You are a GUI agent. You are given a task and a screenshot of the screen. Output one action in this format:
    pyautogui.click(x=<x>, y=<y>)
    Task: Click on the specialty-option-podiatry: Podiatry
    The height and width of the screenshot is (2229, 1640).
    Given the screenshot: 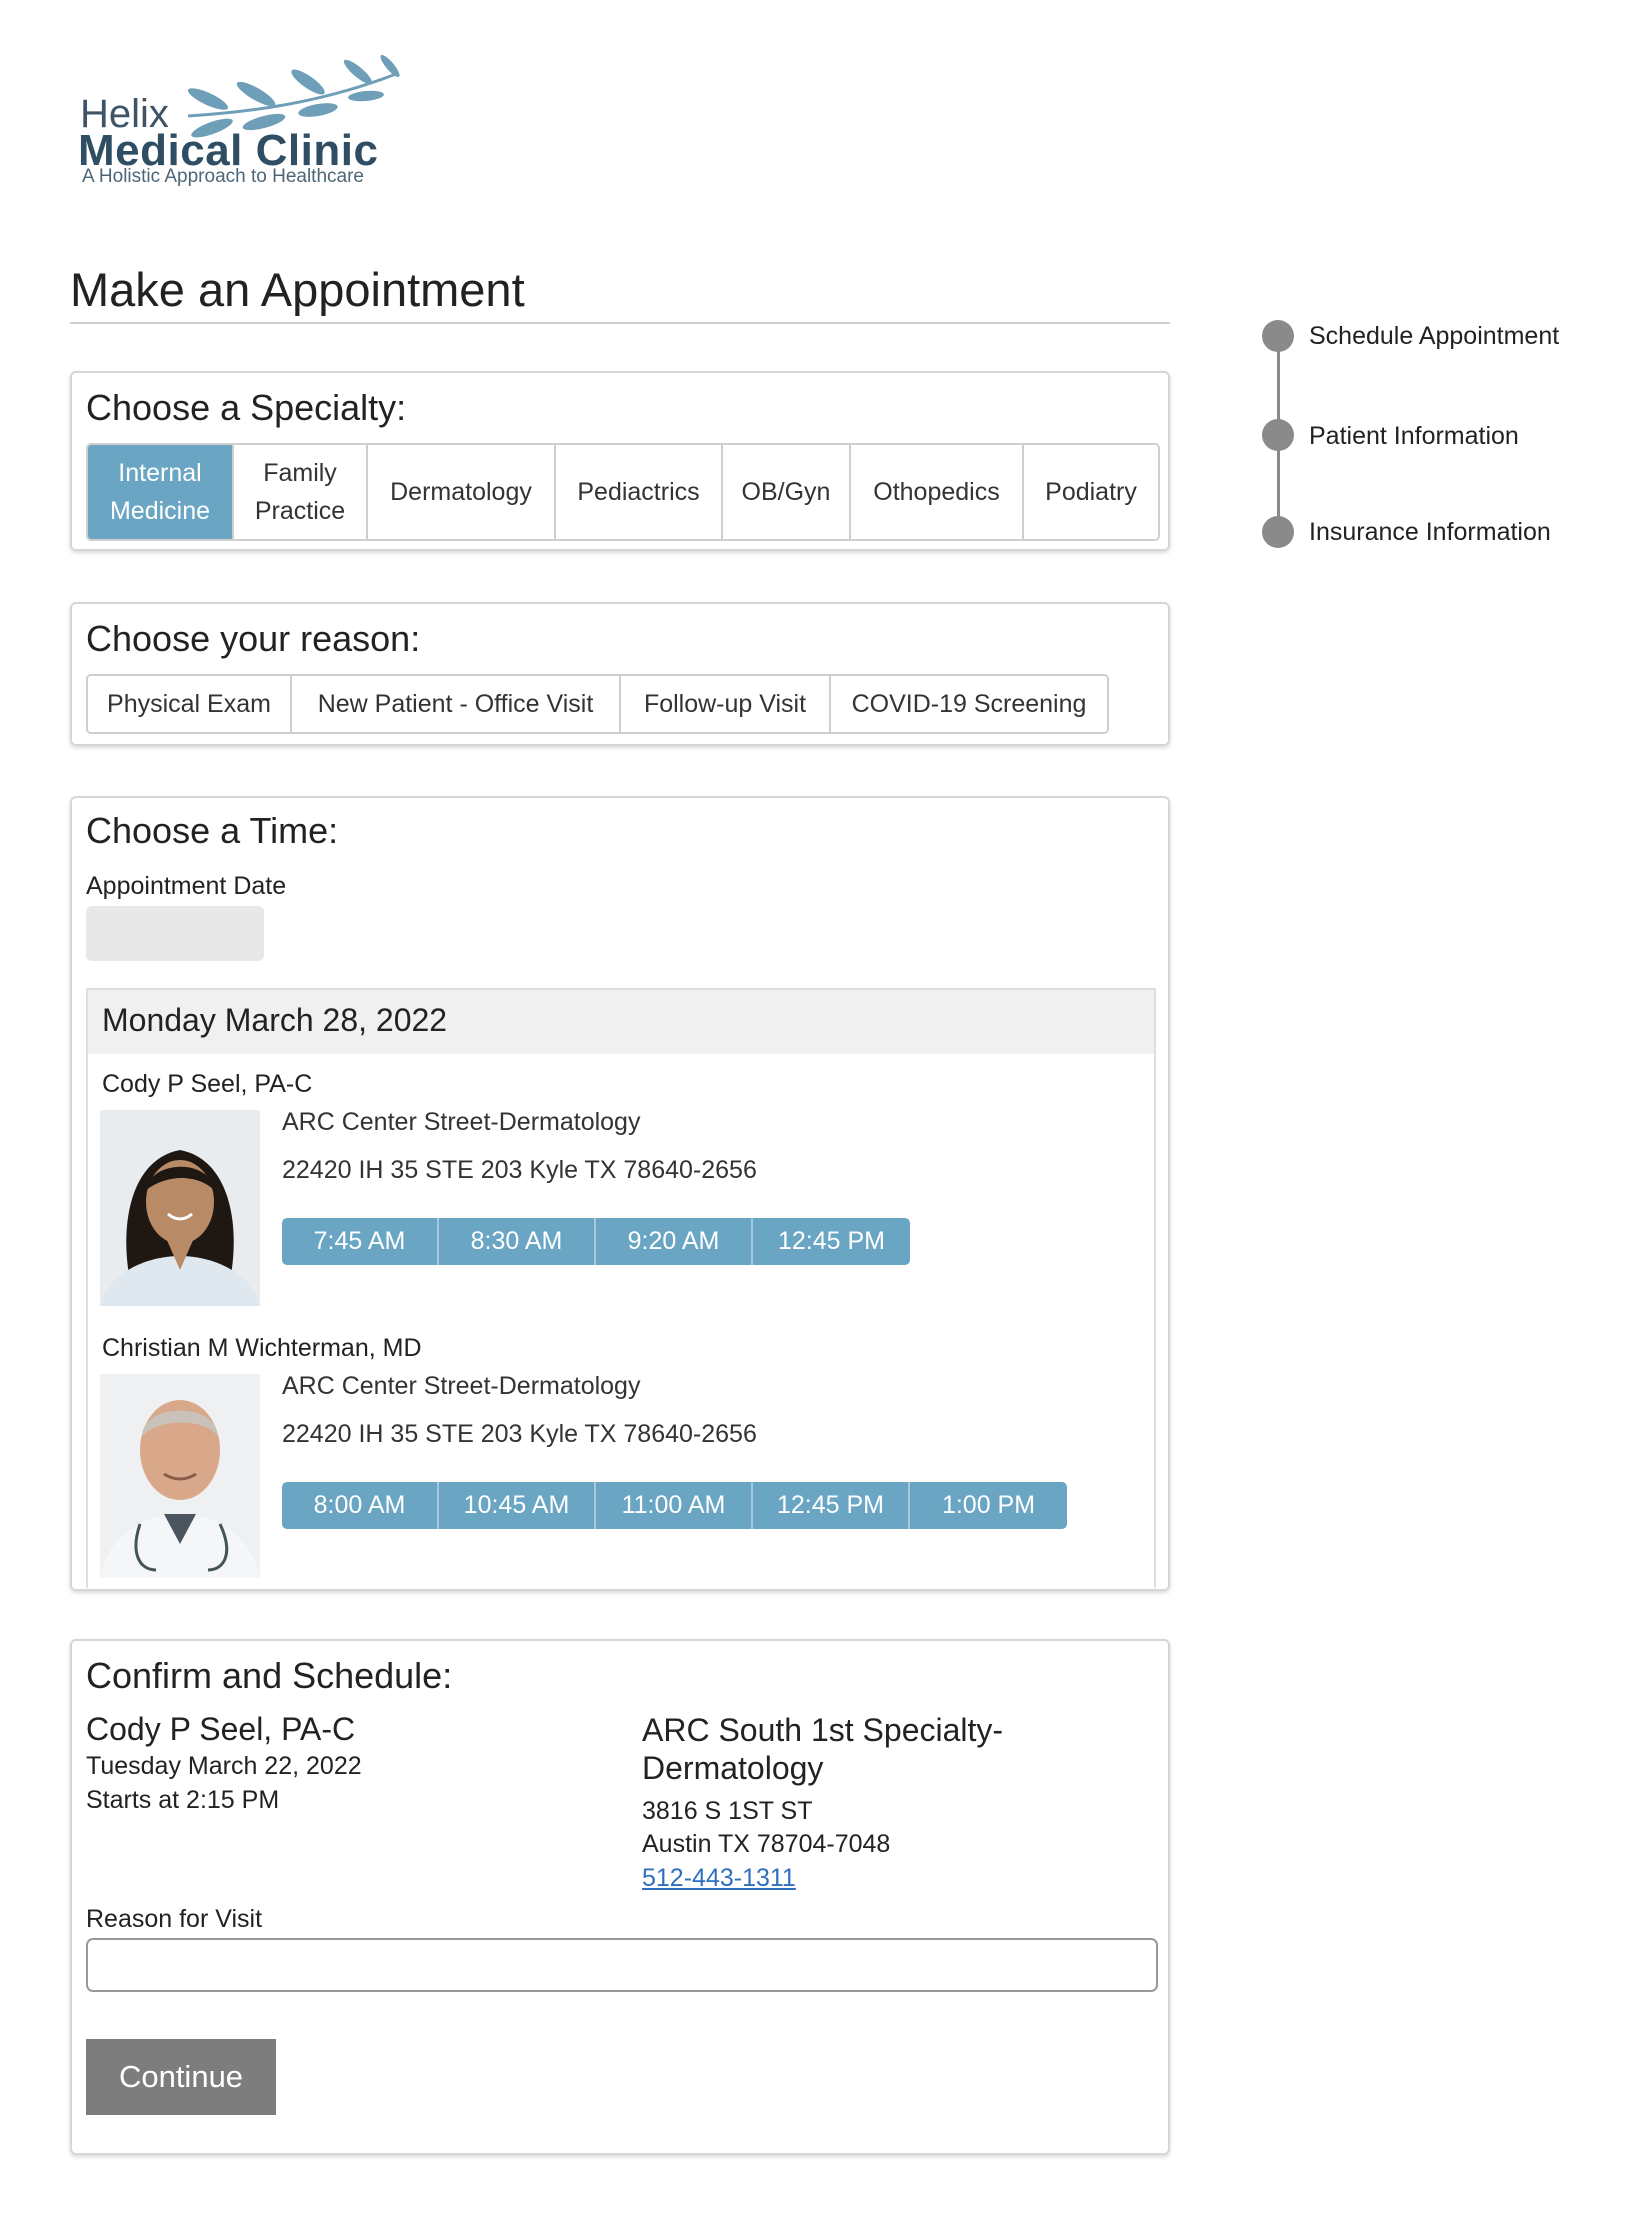 What is the action you would take?
    pyautogui.click(x=1091, y=492)
    